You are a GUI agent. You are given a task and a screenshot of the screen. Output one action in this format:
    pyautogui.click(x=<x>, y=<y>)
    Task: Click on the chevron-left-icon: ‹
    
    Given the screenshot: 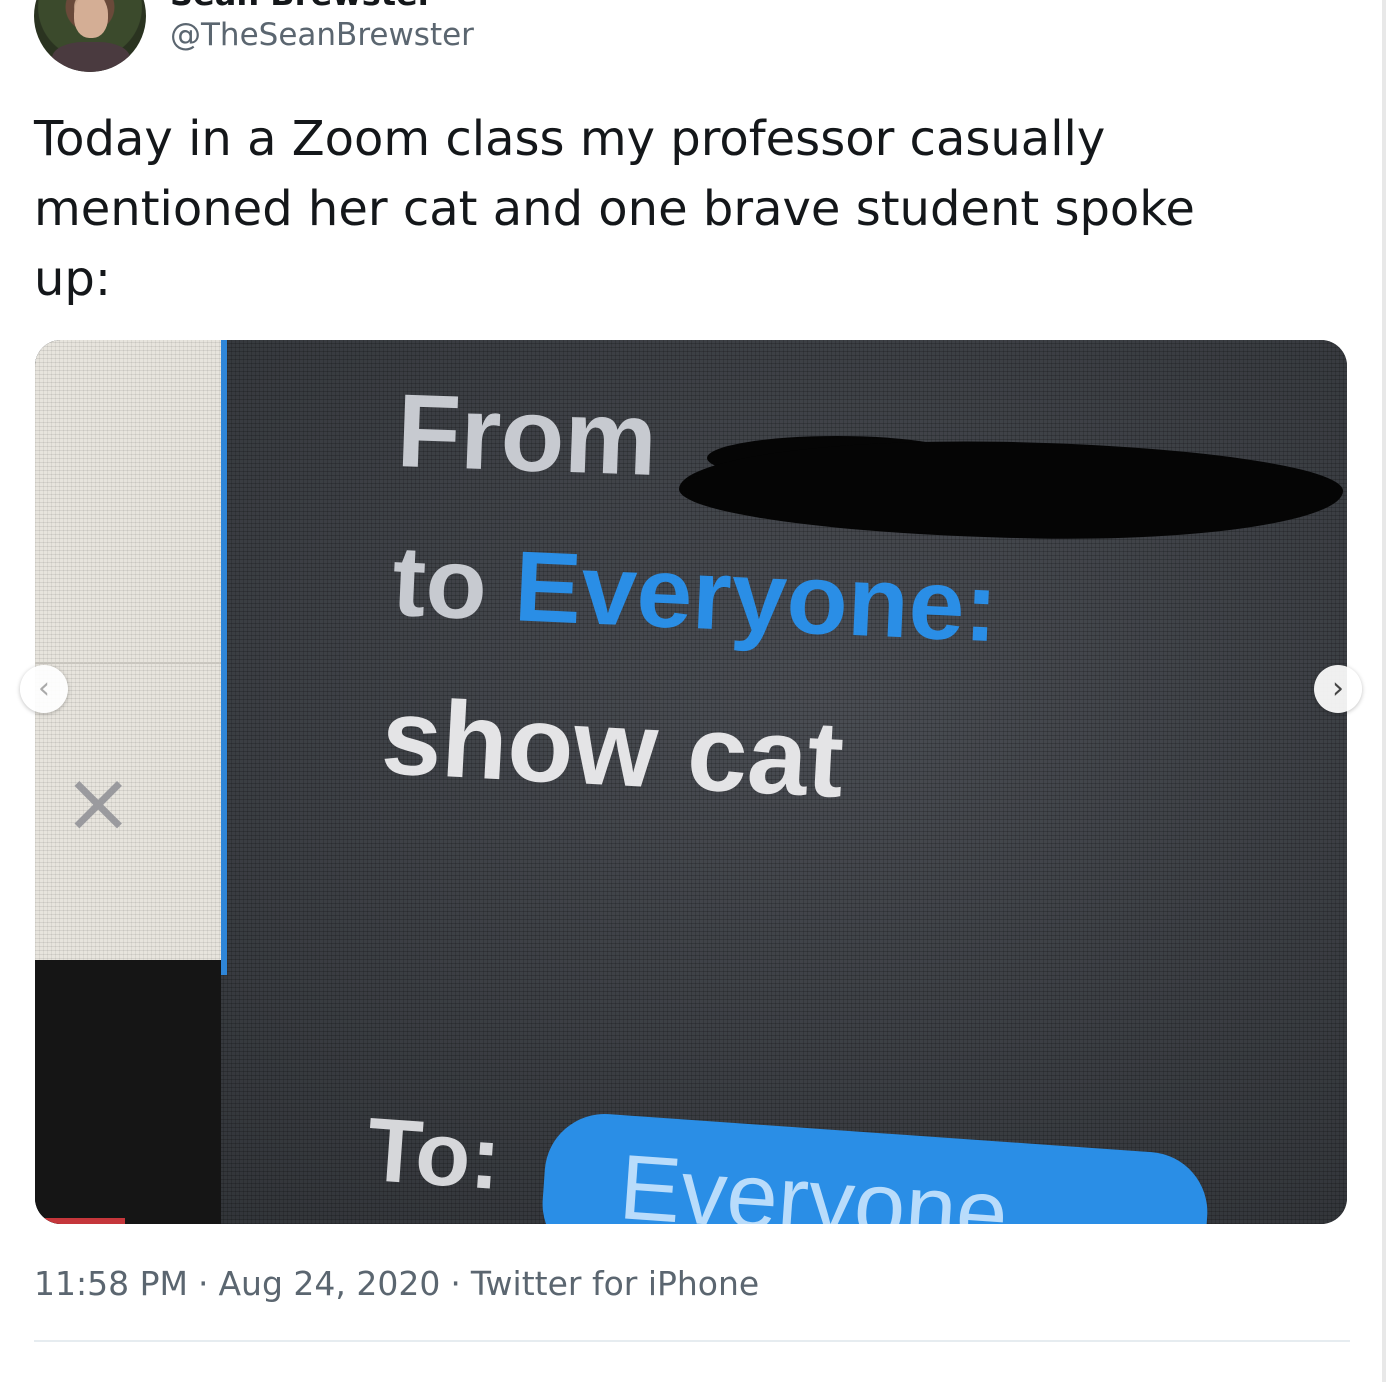 What is the action you would take?
    pyautogui.click(x=44, y=689)
    